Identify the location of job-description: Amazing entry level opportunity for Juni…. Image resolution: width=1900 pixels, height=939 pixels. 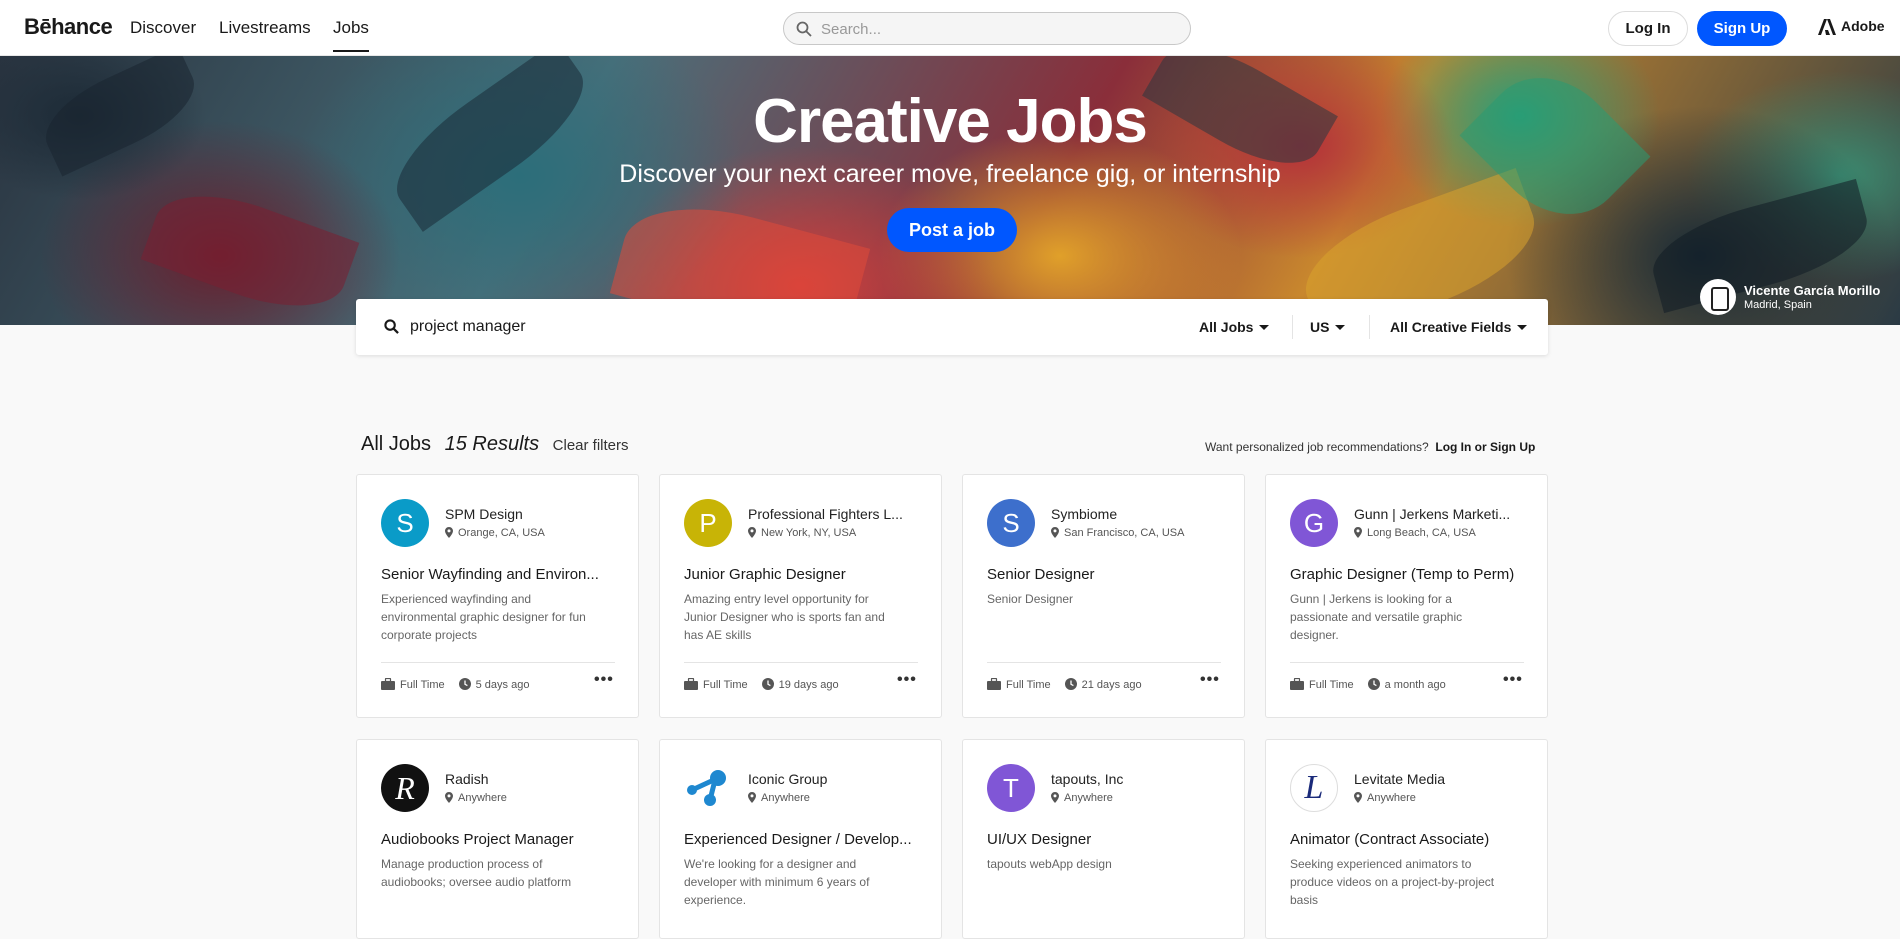
(784, 617).